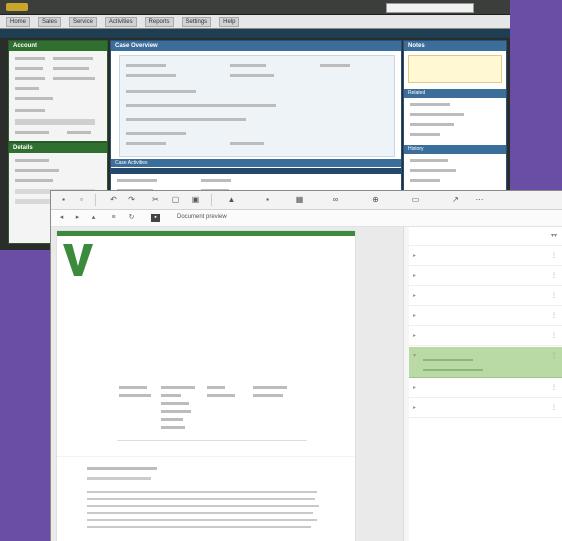 The image size is (562, 541). What do you see at coordinates (415, 356) in the screenshot?
I see `chevron-down-icon: ▾` at bounding box center [415, 356].